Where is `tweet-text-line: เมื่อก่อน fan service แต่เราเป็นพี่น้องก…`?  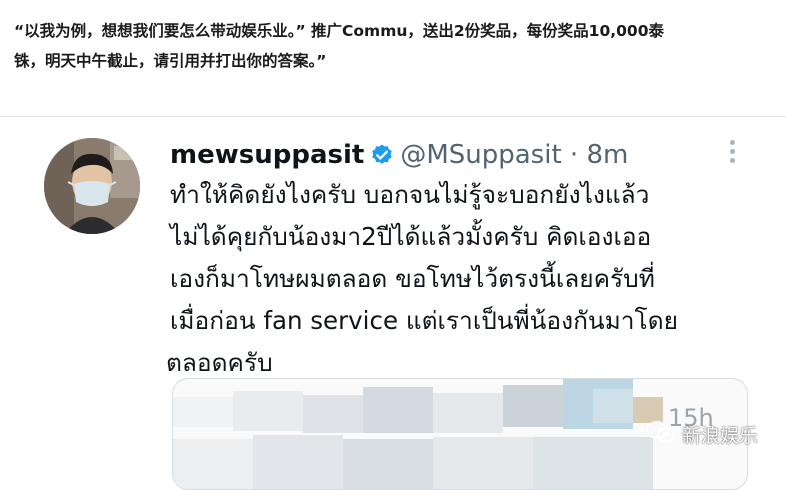
tweet-text-line: เมื่อก่อน fan service แต่เราเป็นพี่น้องก… is located at coordinates (424, 320).